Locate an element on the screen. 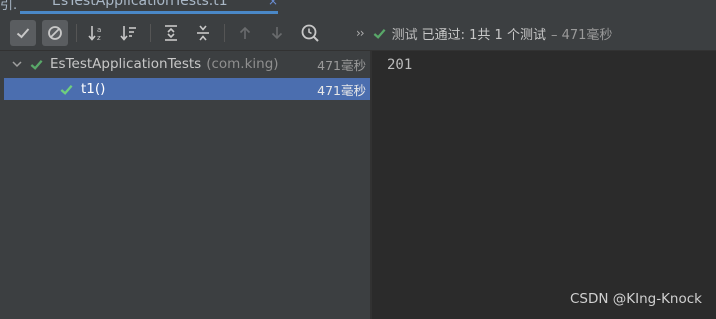 Image resolution: width=716 pixels, height=319 pixels. chevron-down-icon is located at coordinates (17, 64).